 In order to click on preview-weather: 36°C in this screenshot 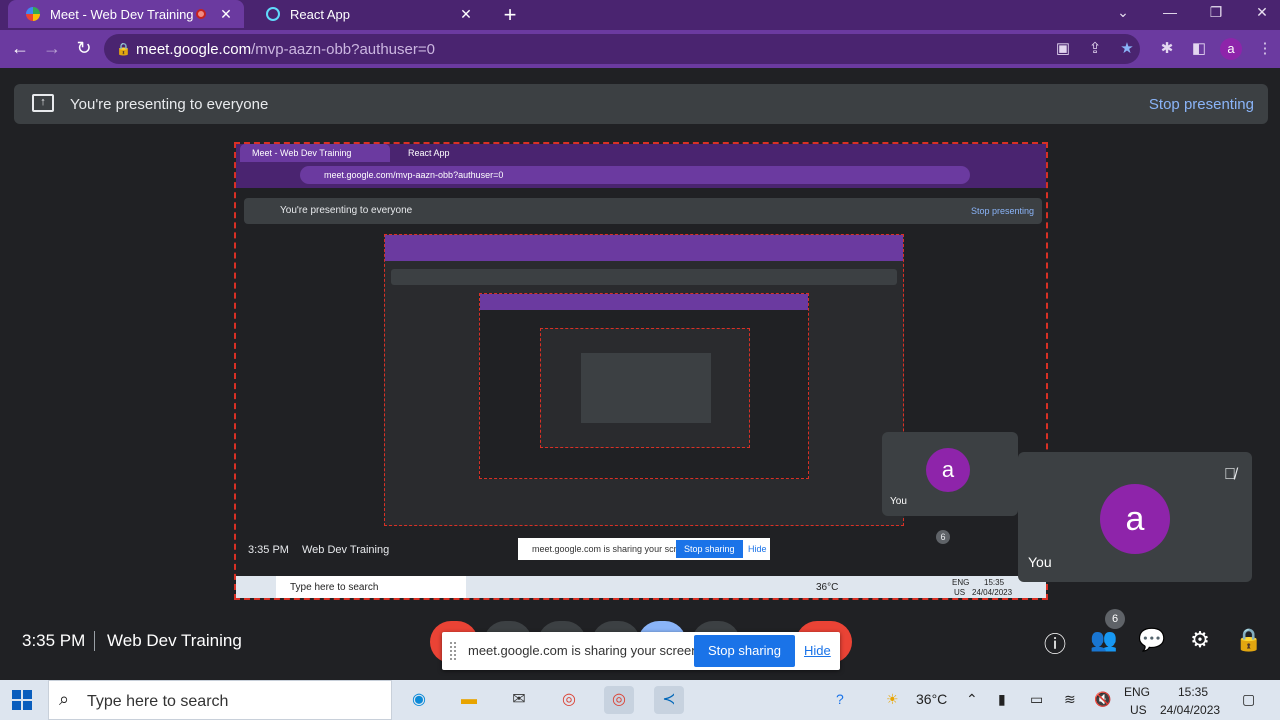, I will do `click(827, 587)`.